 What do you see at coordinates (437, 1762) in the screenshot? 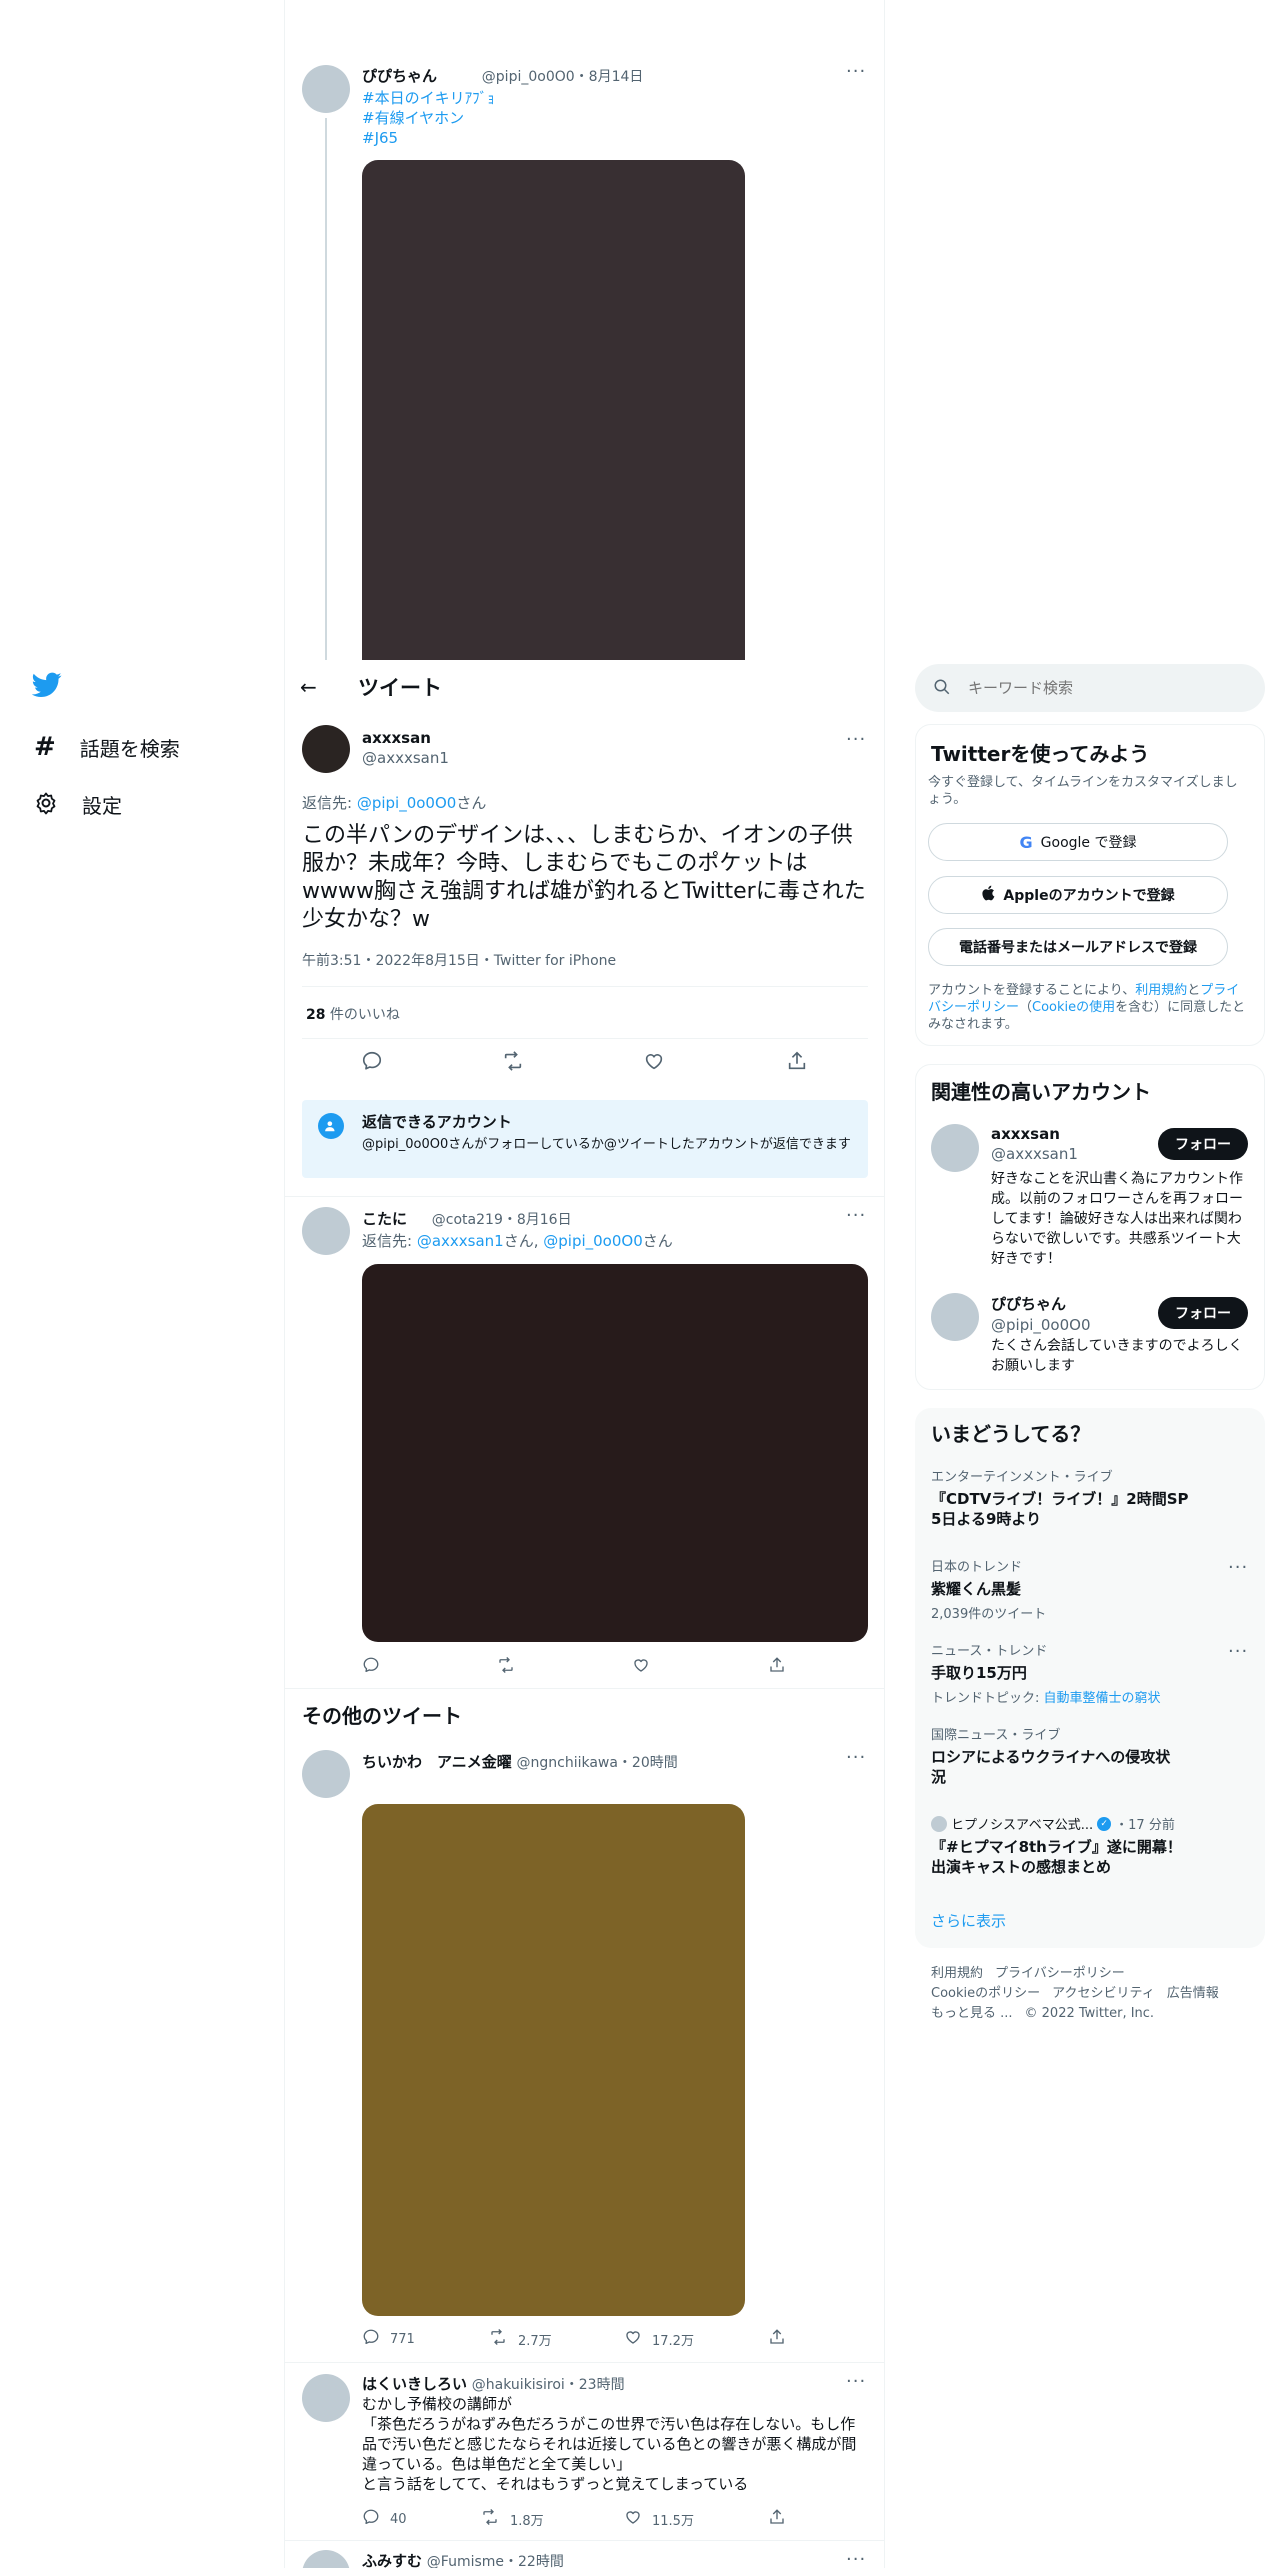
I see `tweet-author-name: ちいかわ アニメ金曜` at bounding box center [437, 1762].